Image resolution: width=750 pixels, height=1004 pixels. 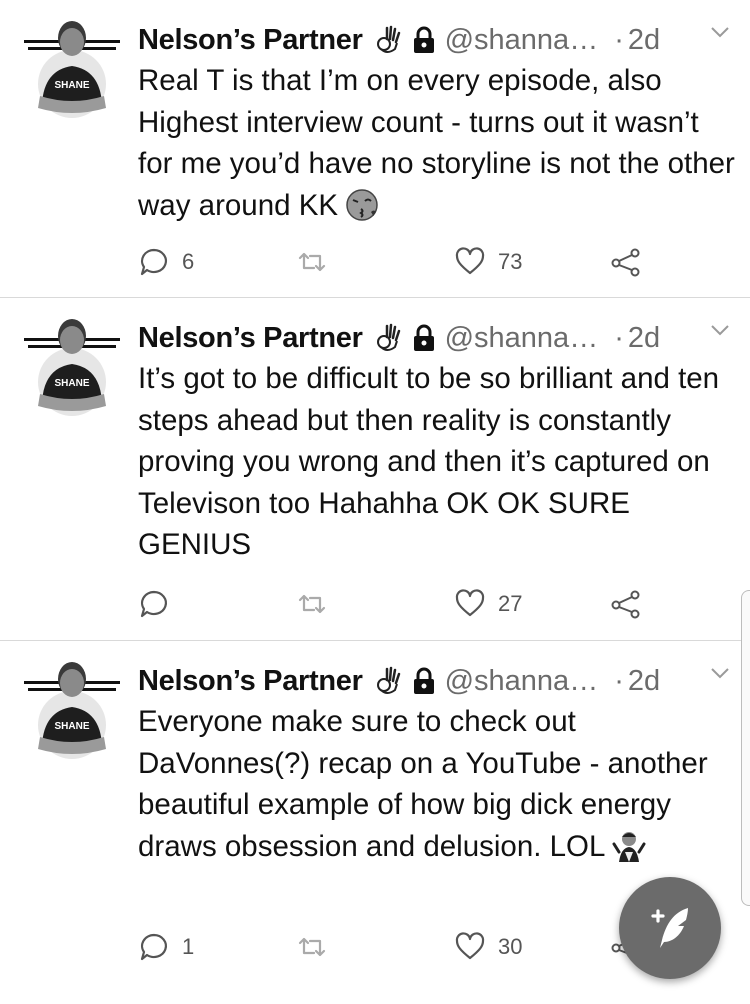 I want to click on person-shrugging-icon, so click(x=629, y=846).